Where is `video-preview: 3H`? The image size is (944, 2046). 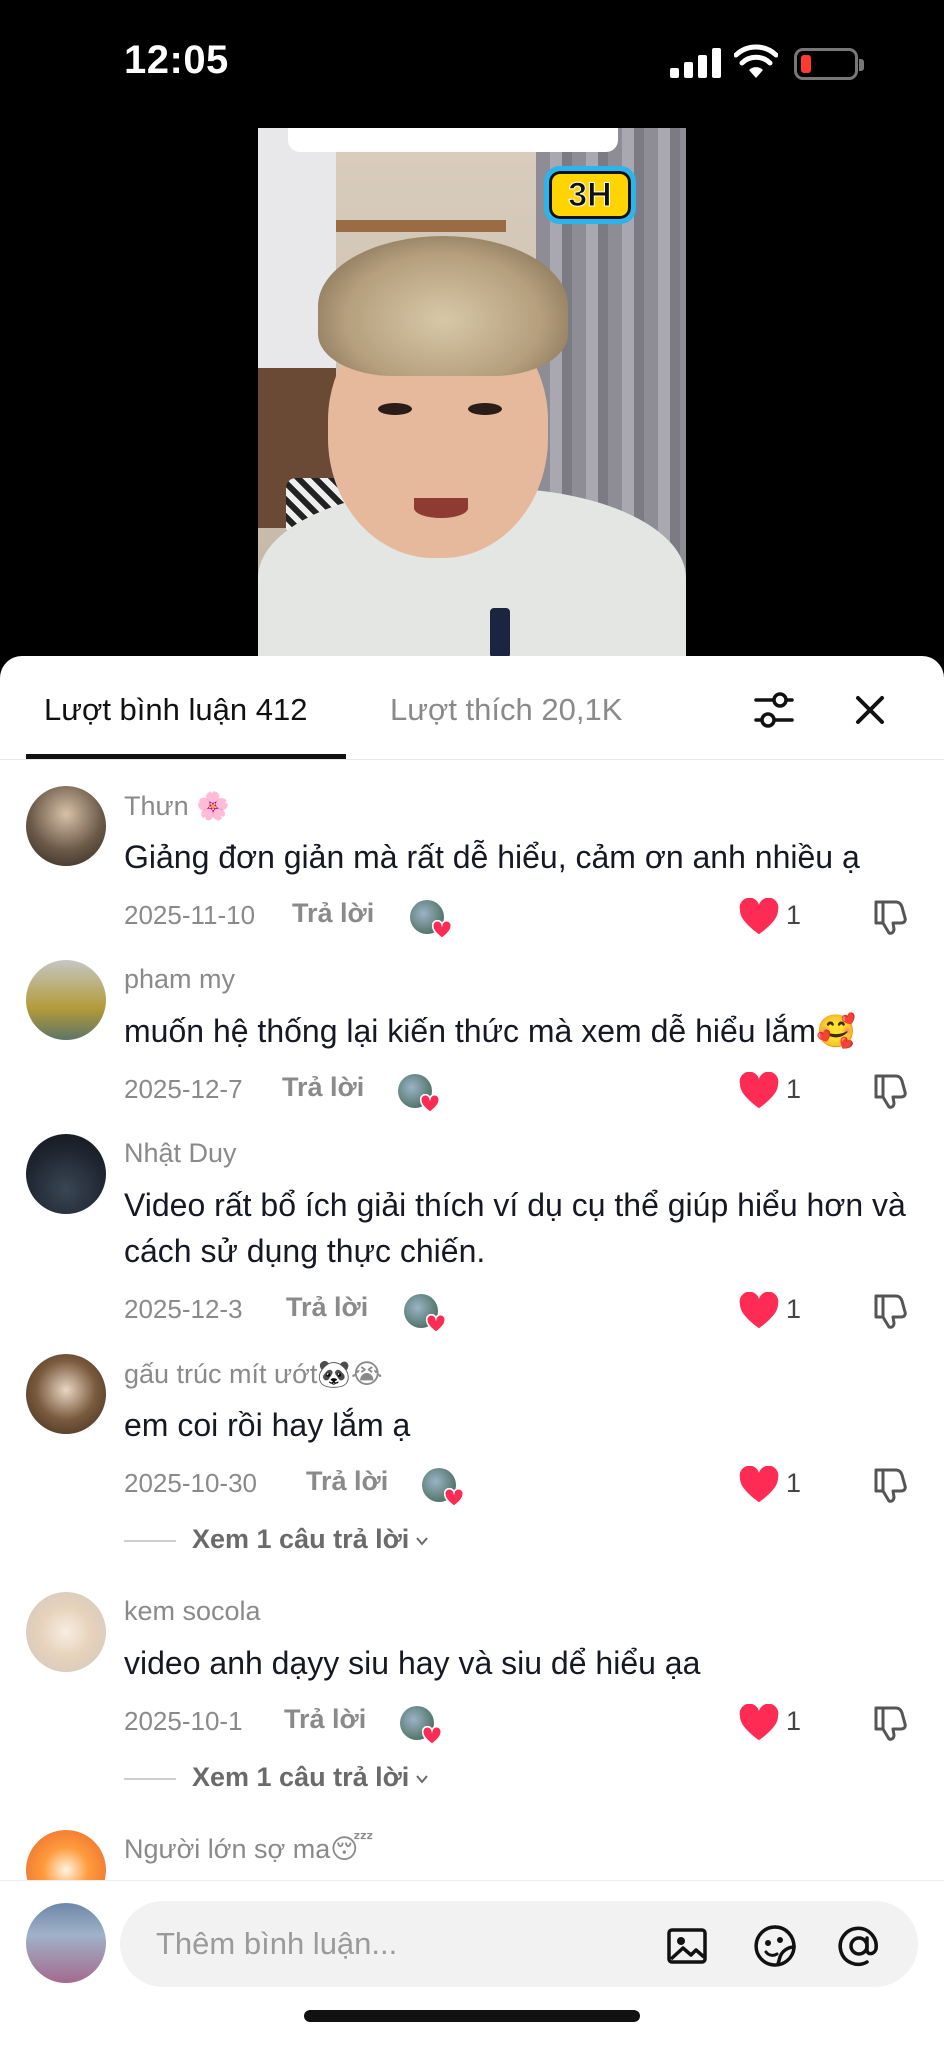
video-preview: 3H is located at coordinates (472, 393).